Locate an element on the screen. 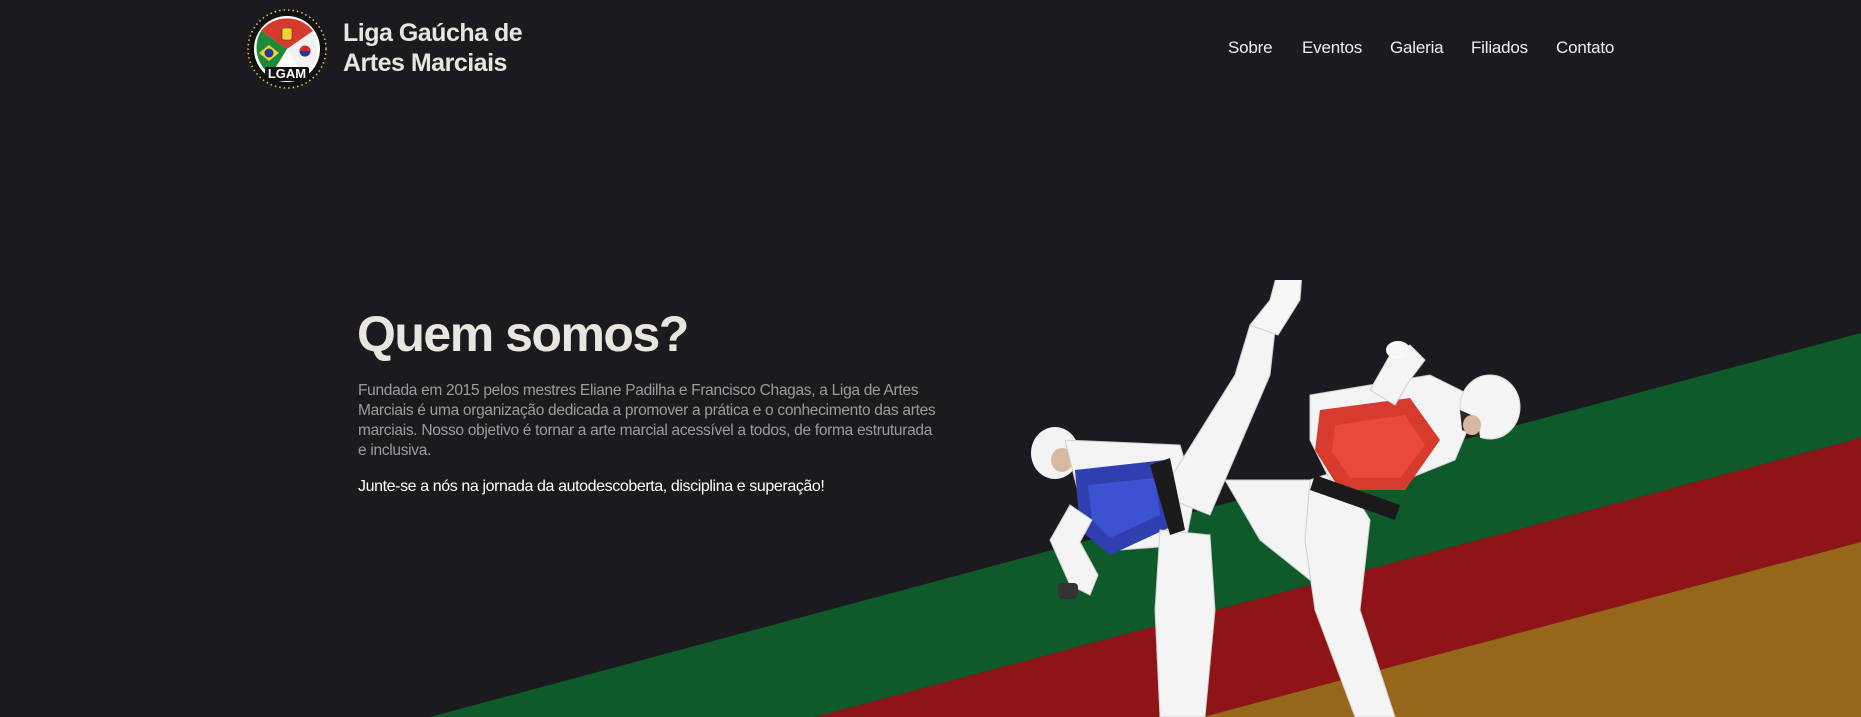  nav-item-galeria: Galeria is located at coordinates (1417, 48).